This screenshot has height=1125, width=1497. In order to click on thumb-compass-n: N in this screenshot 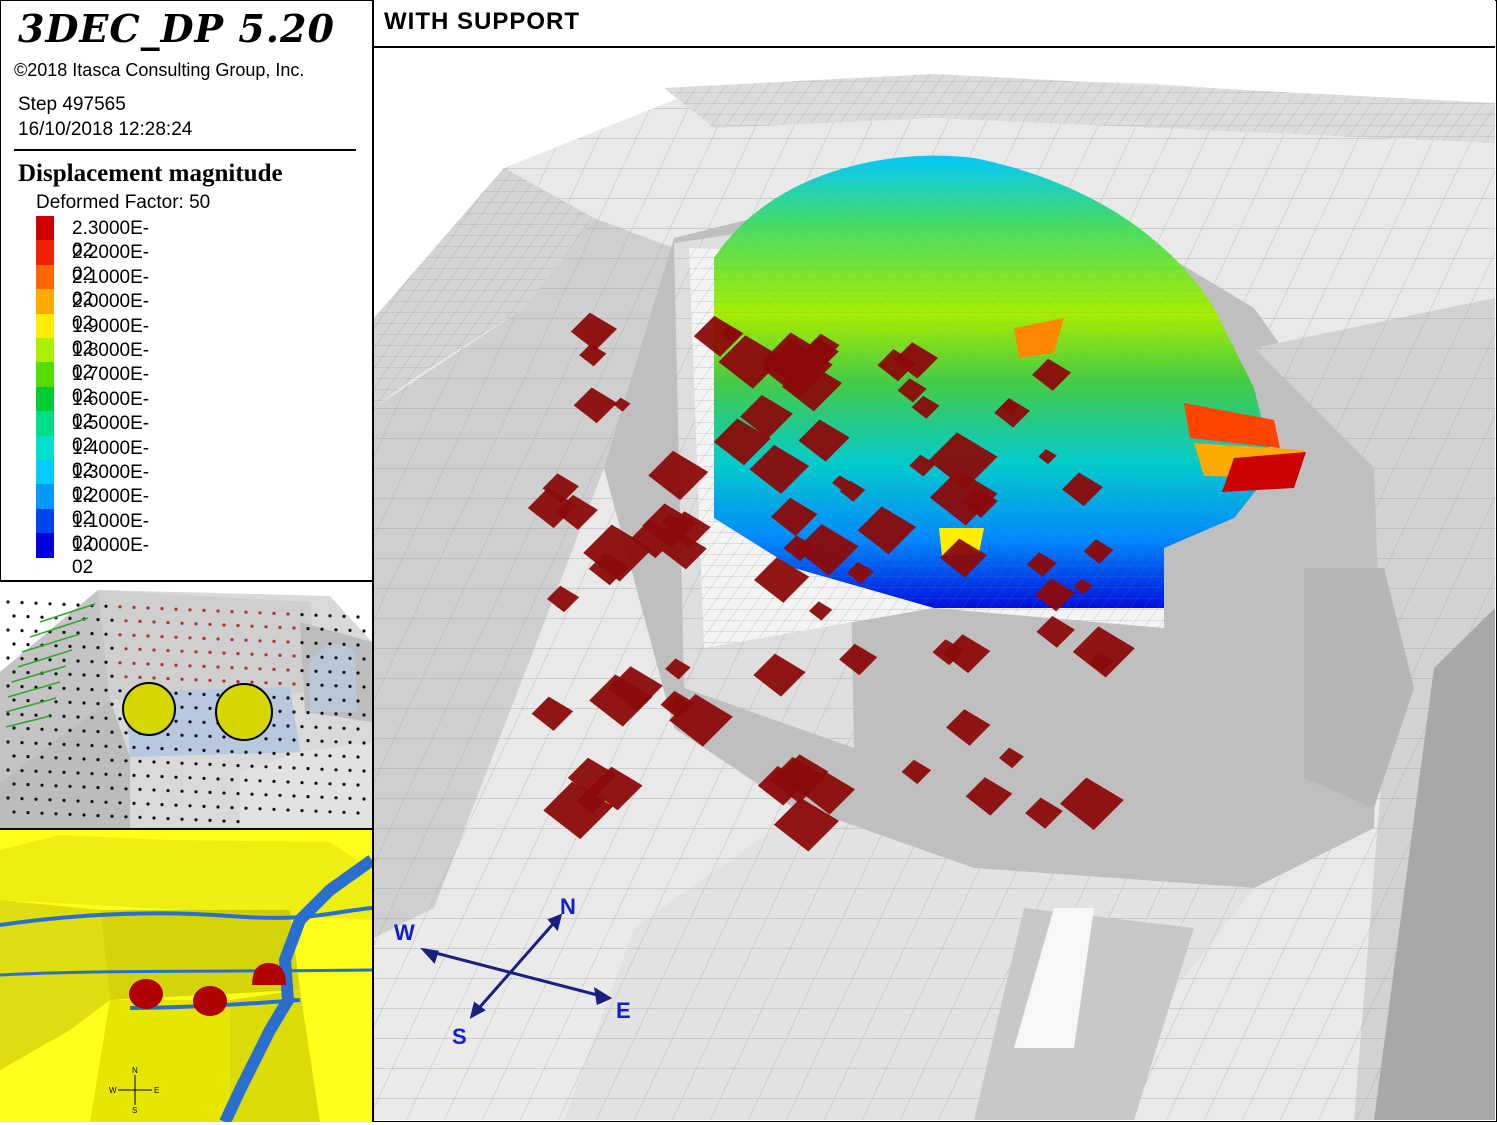, I will do `click(135, 1070)`.